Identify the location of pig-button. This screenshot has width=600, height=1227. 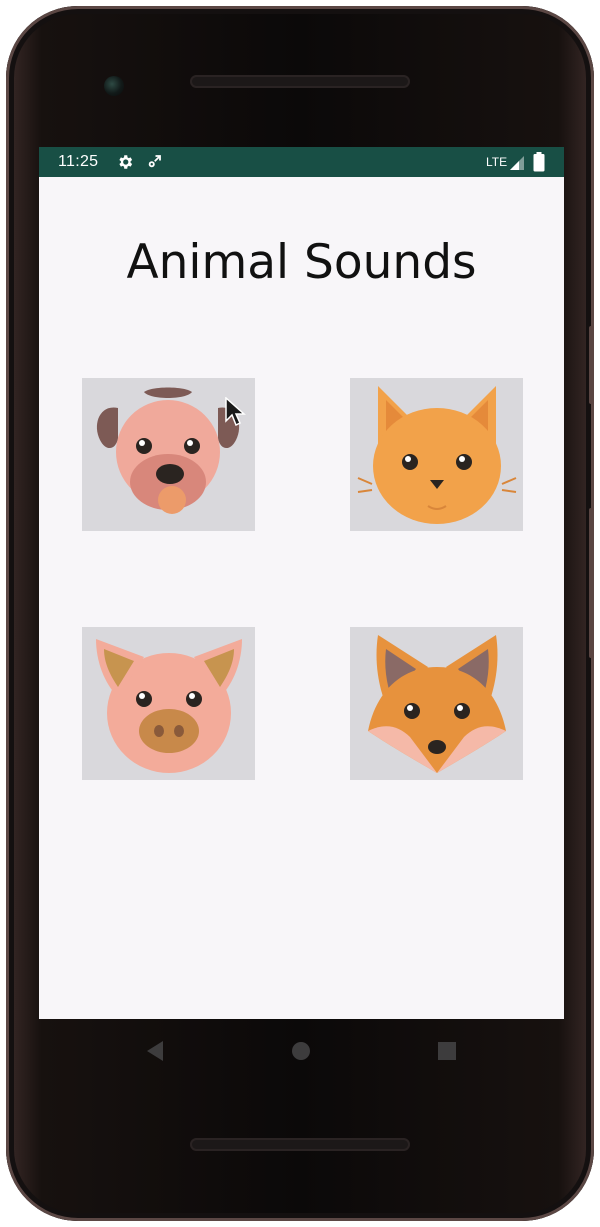
(168, 703).